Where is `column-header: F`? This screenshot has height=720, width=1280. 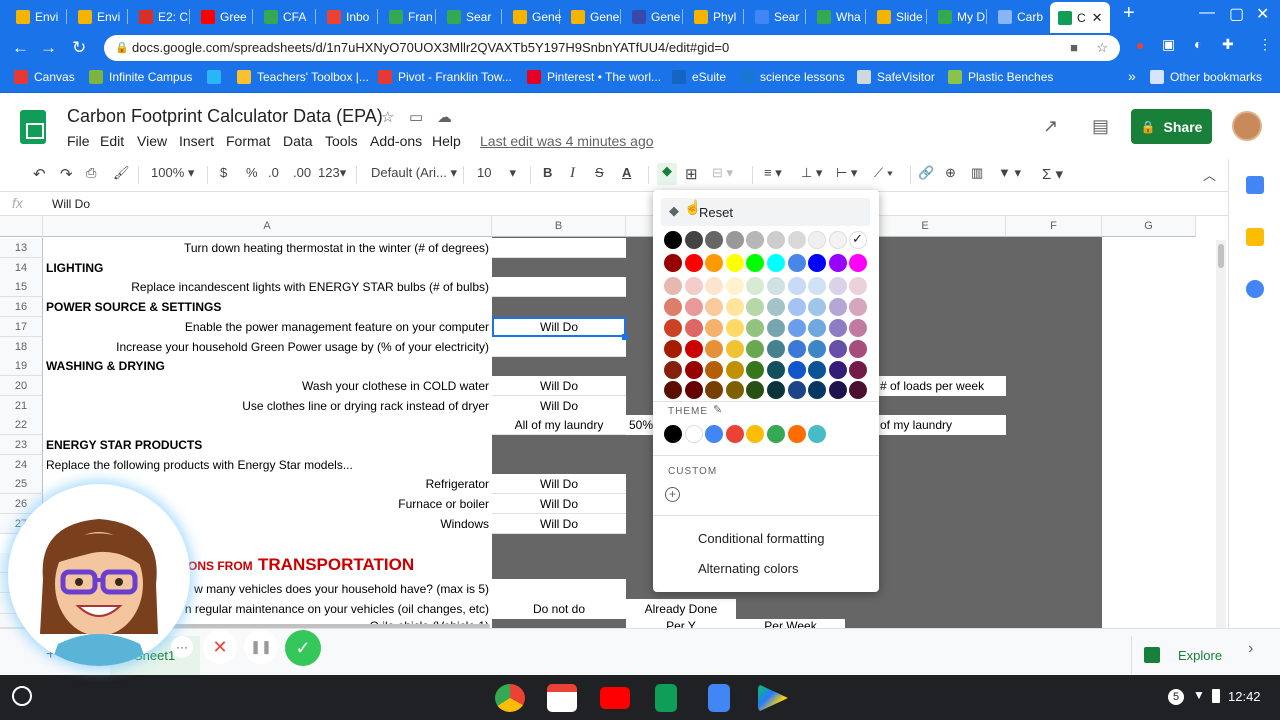 column-header: F is located at coordinates (1054, 226).